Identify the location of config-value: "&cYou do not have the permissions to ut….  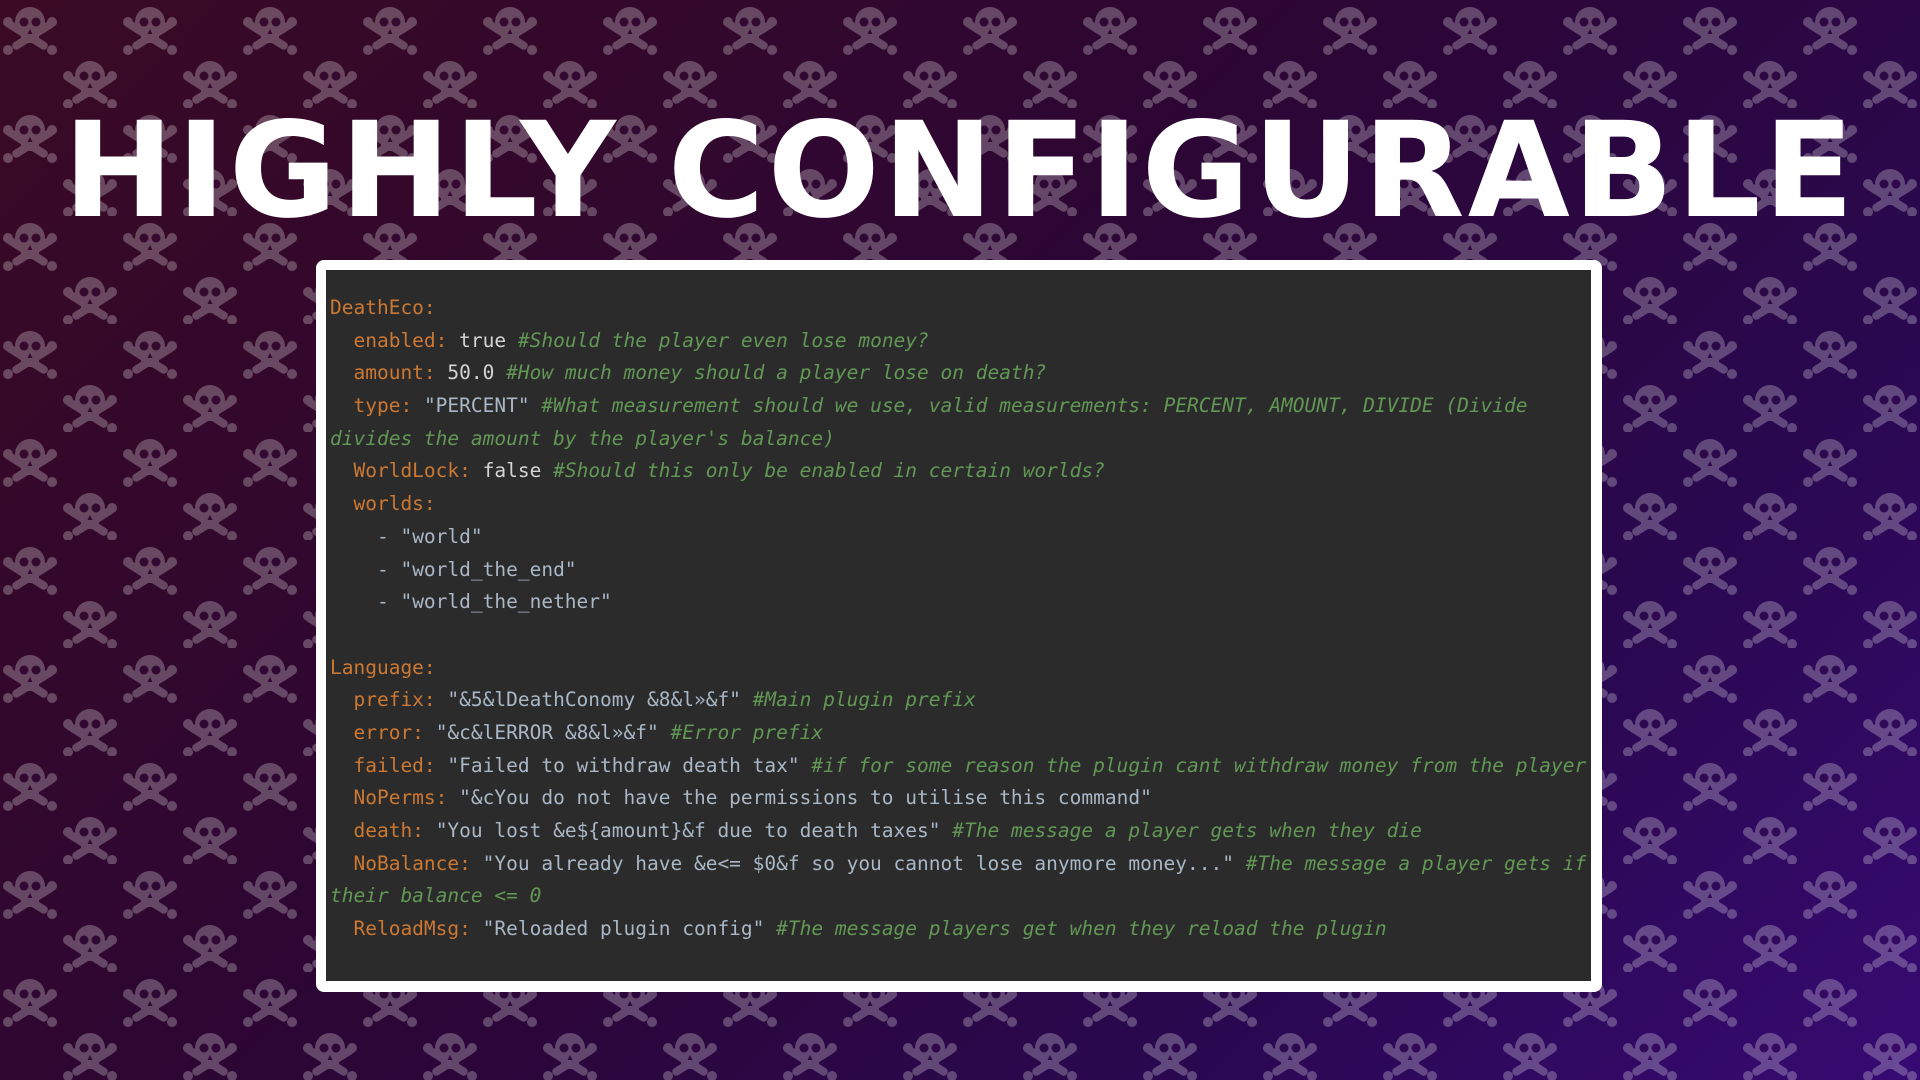
(805, 798).